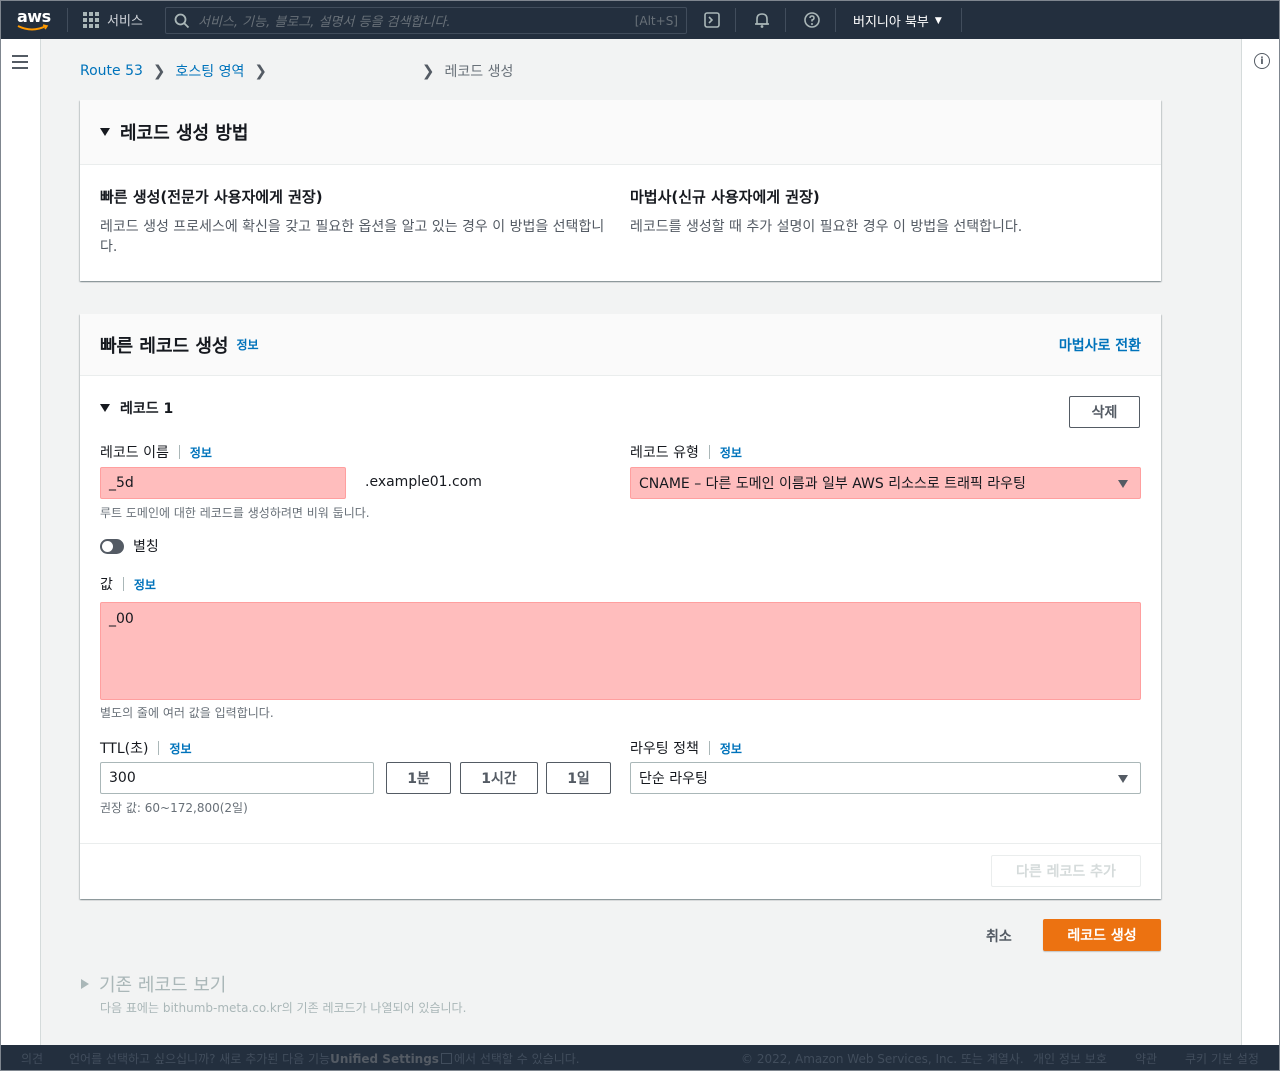 Image resolution: width=1280 pixels, height=1071 pixels. I want to click on search-bar: 서비스, 기능, 블로그, 설명서 등을 검색합니다. [Alt+S], so click(426, 20).